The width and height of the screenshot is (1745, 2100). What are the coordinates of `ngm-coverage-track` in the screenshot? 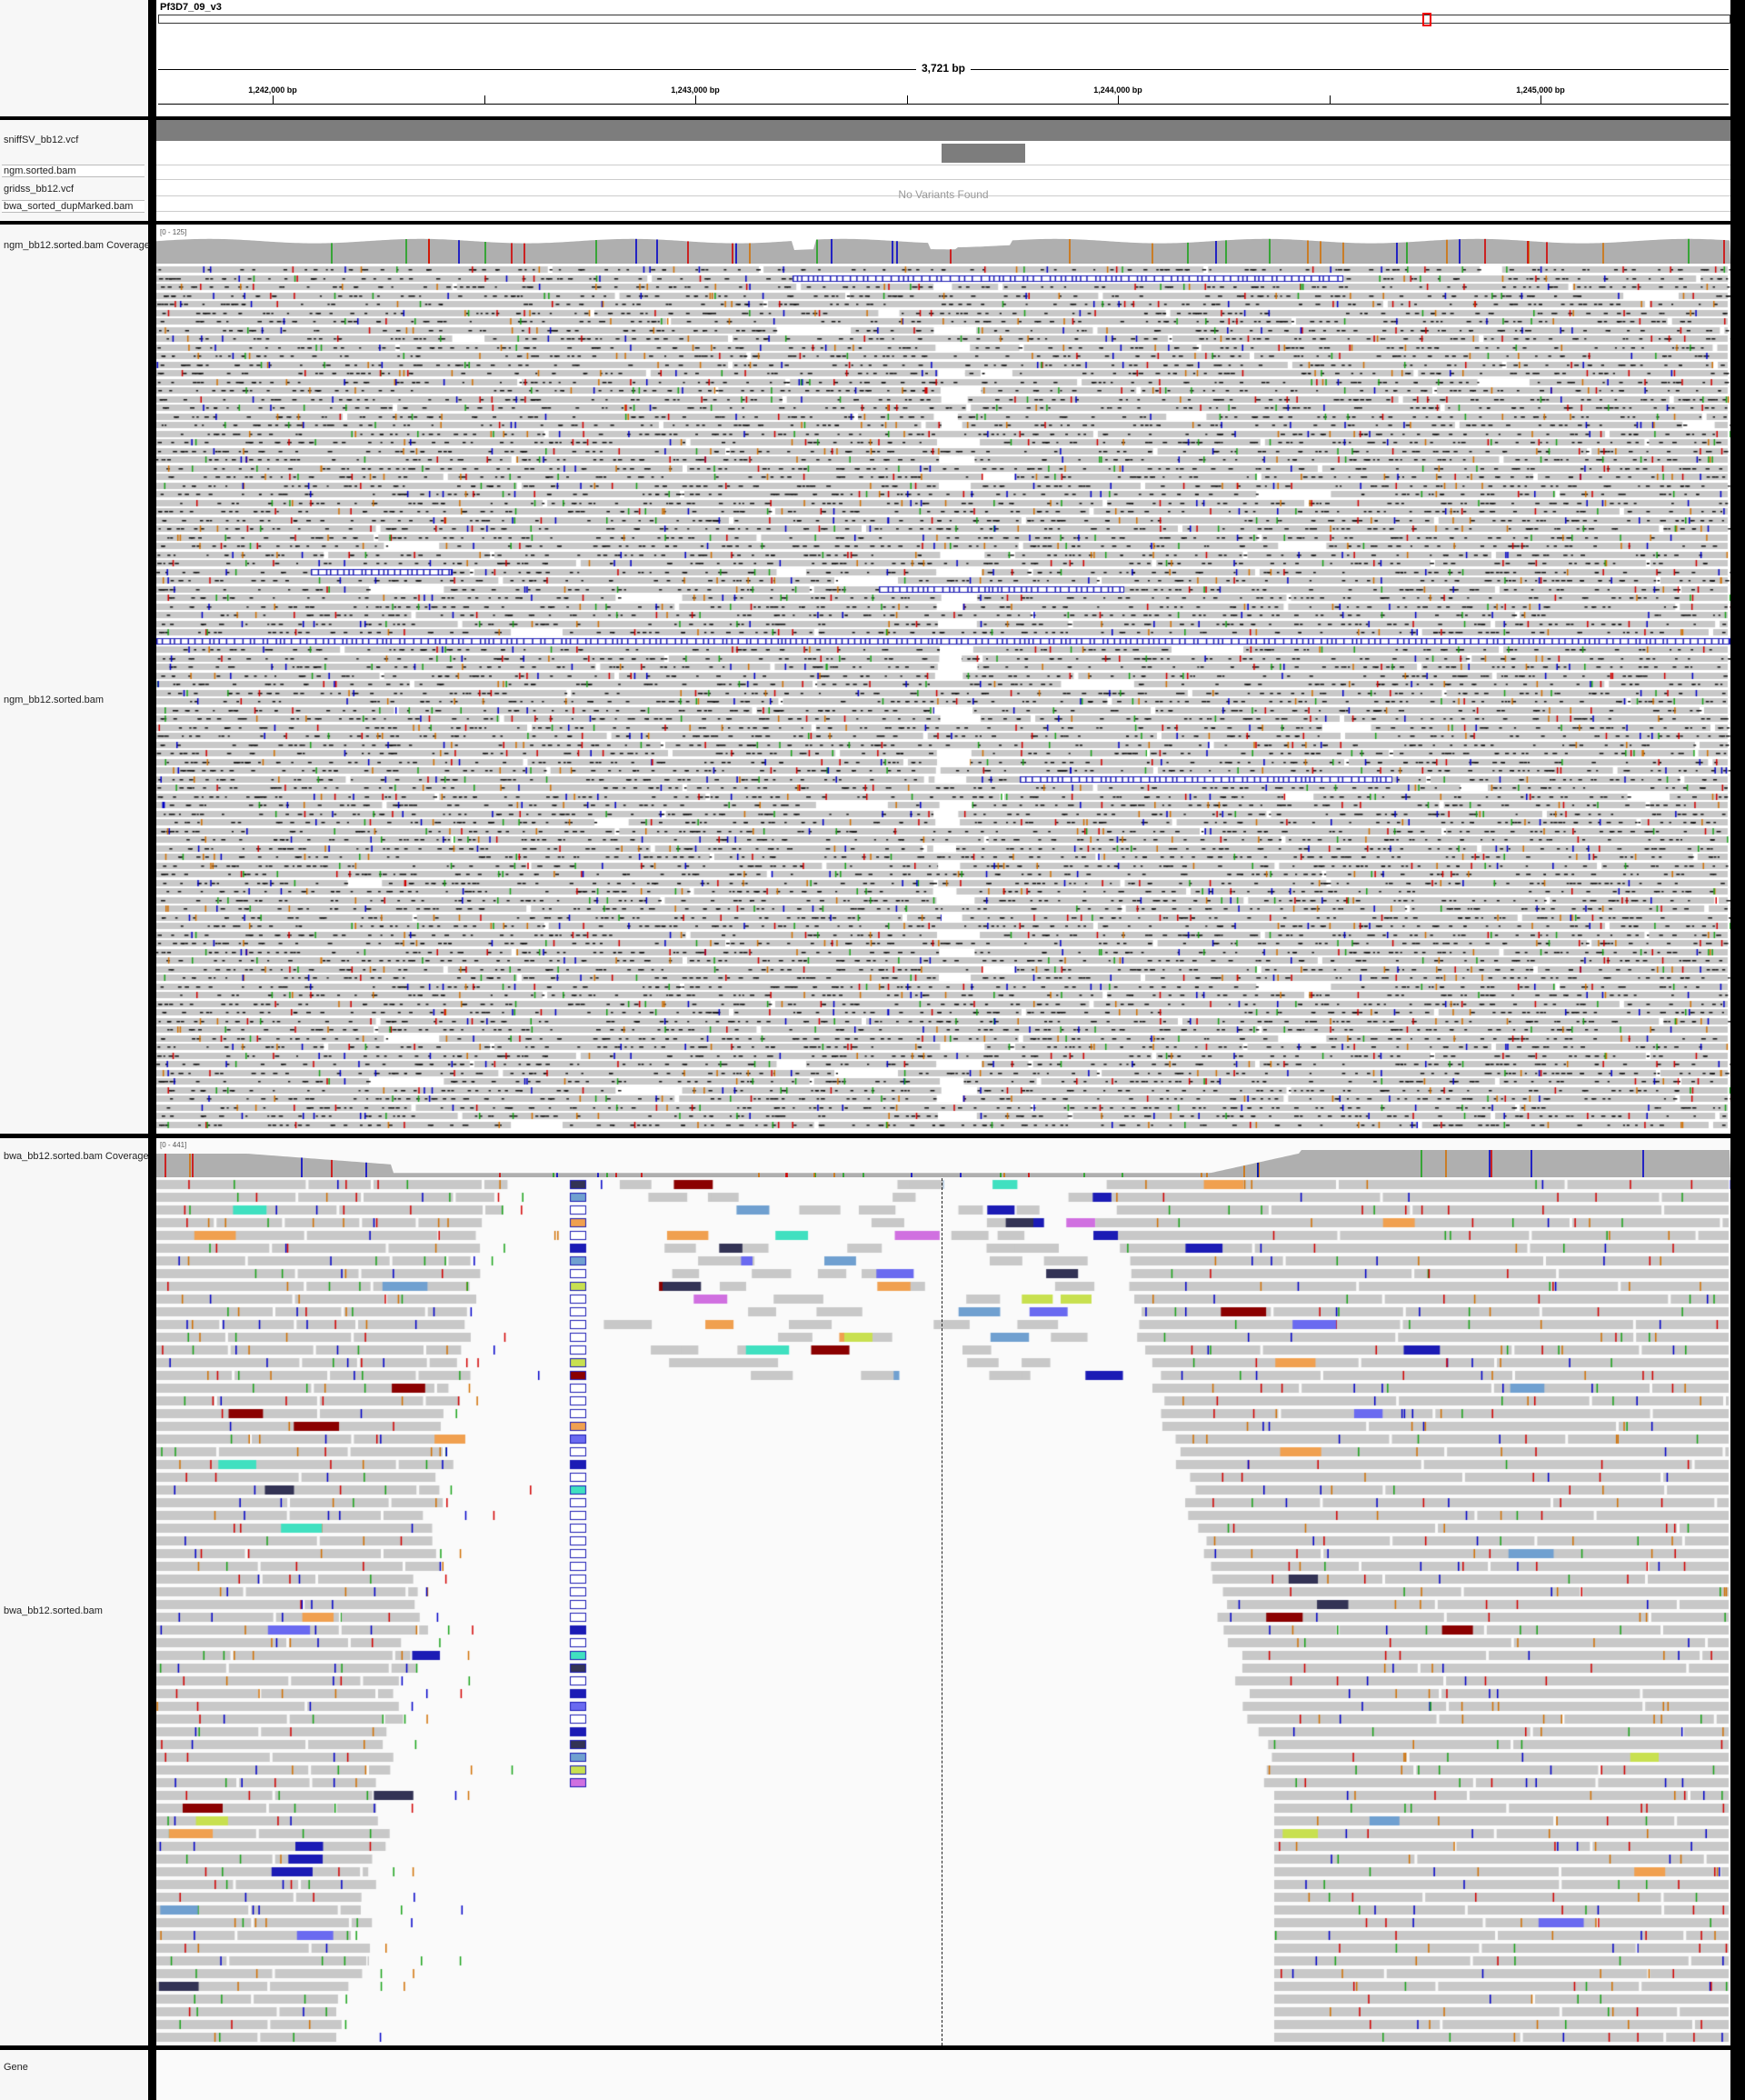 It's located at (943, 245).